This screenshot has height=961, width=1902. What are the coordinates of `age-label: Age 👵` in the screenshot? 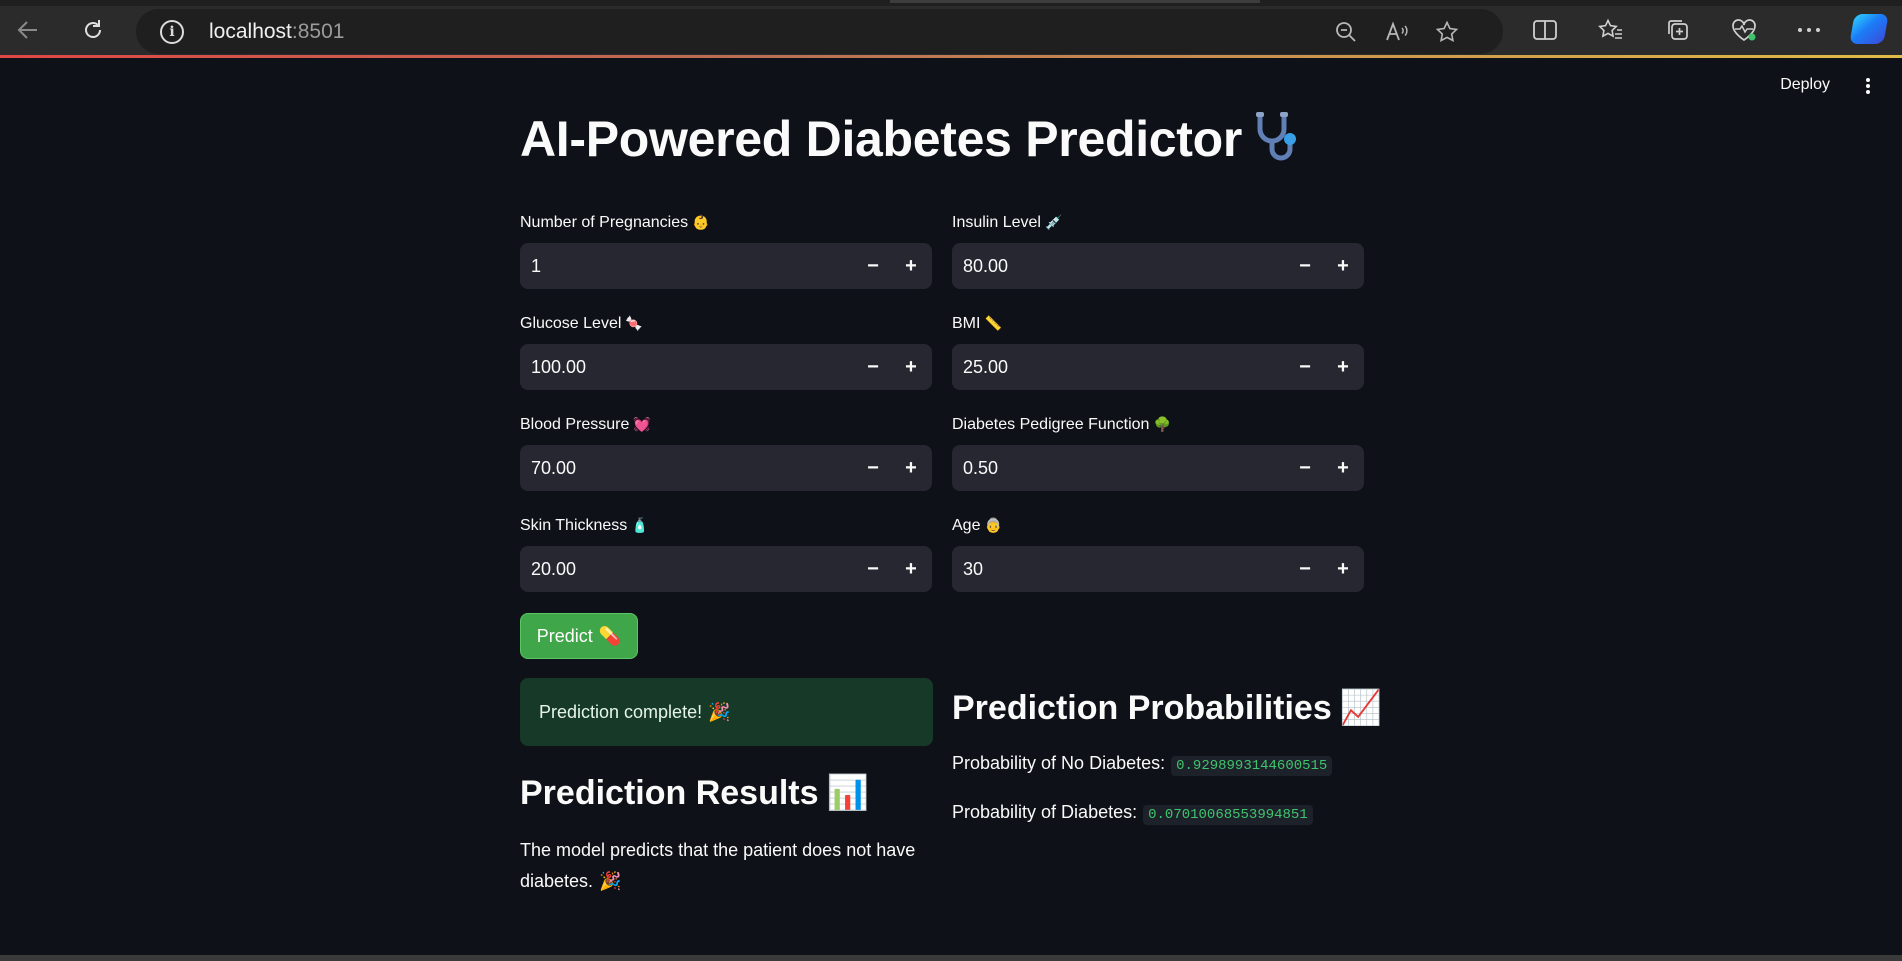 It's located at (1158, 525).